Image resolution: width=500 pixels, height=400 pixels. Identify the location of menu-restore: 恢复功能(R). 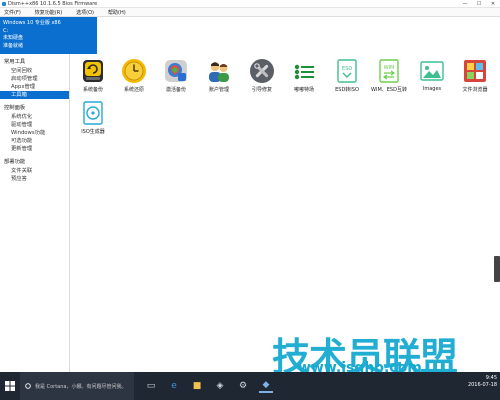
(48, 12).